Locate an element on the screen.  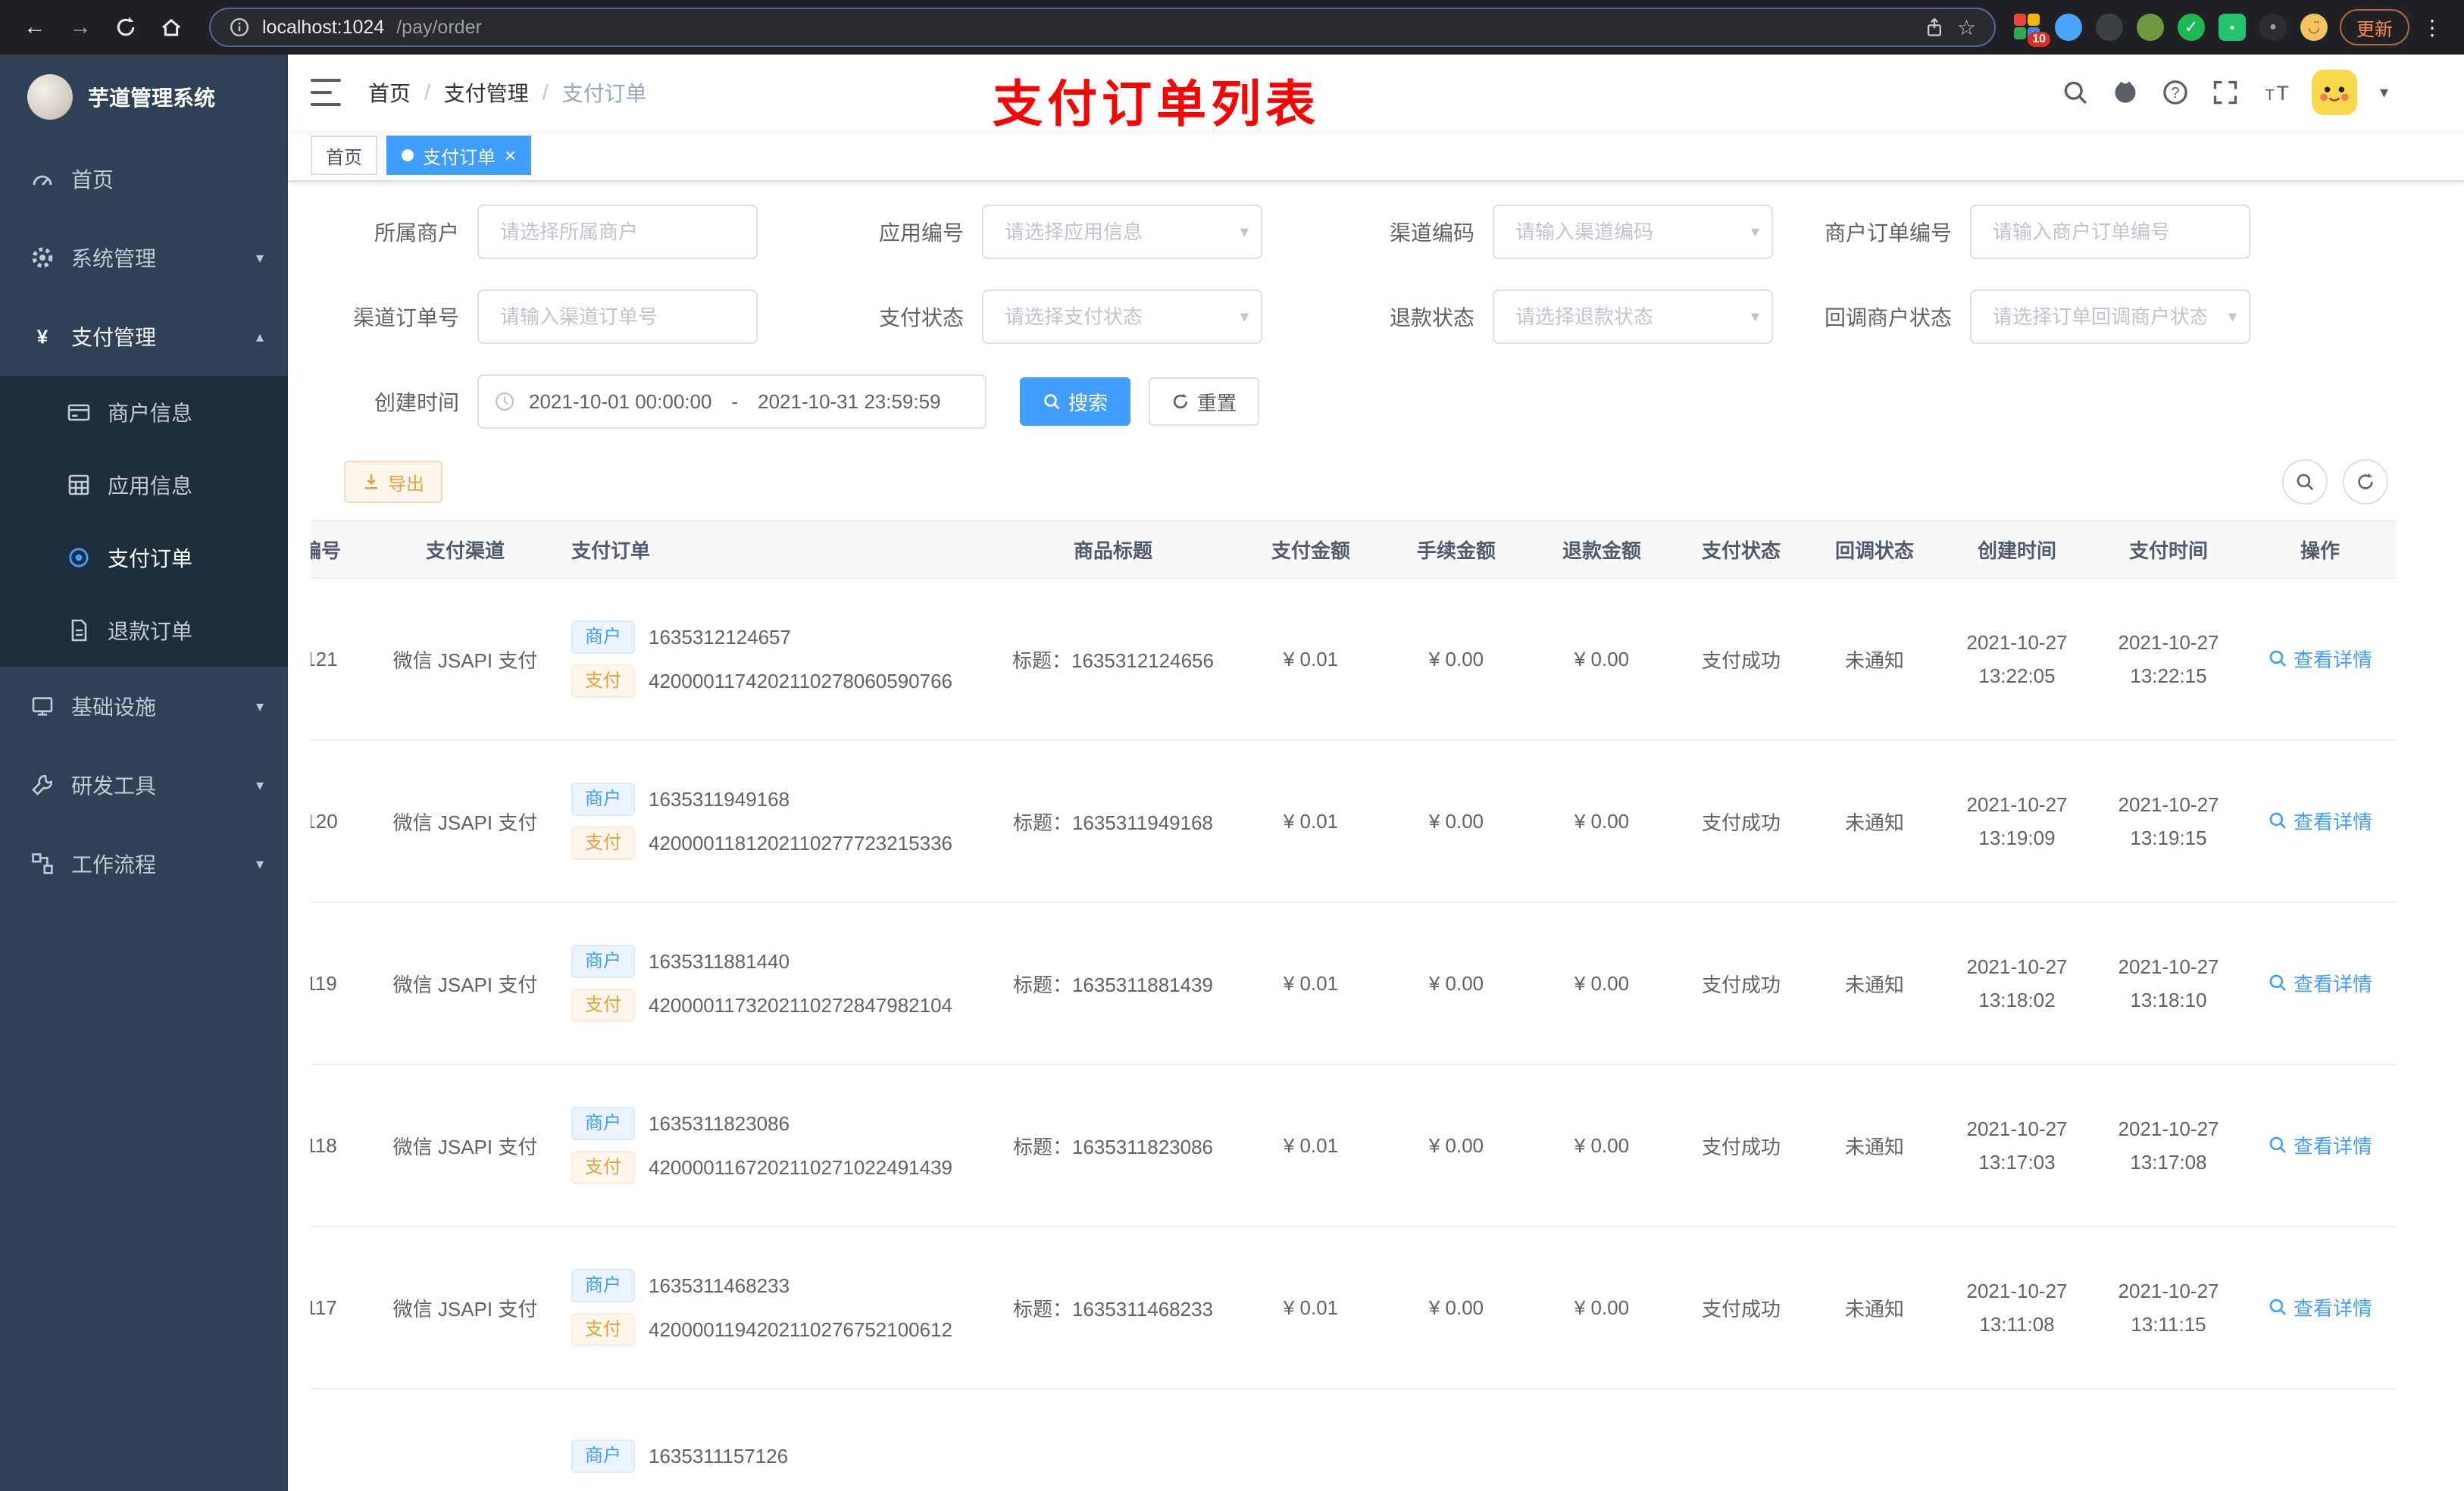
cell-create-time: 2021-10-27 13:18:02 is located at coordinates (2017, 983).